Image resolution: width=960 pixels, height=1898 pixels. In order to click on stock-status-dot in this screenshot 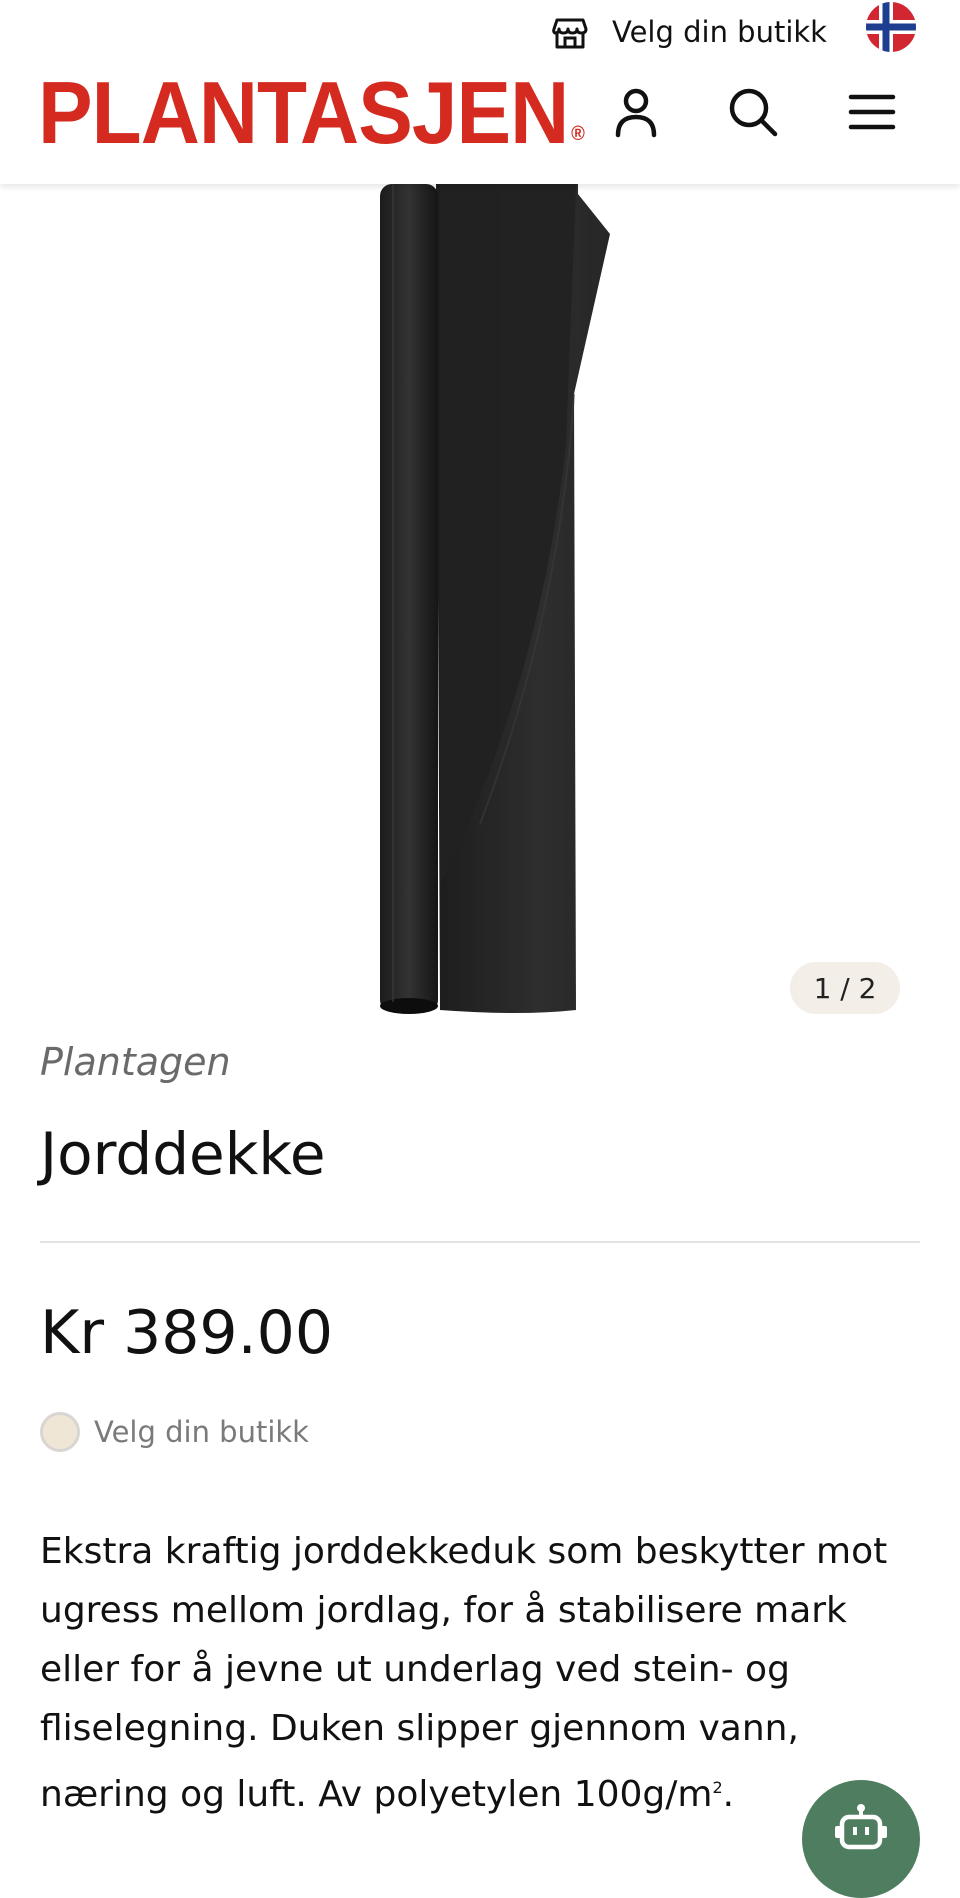, I will do `click(60, 1432)`.